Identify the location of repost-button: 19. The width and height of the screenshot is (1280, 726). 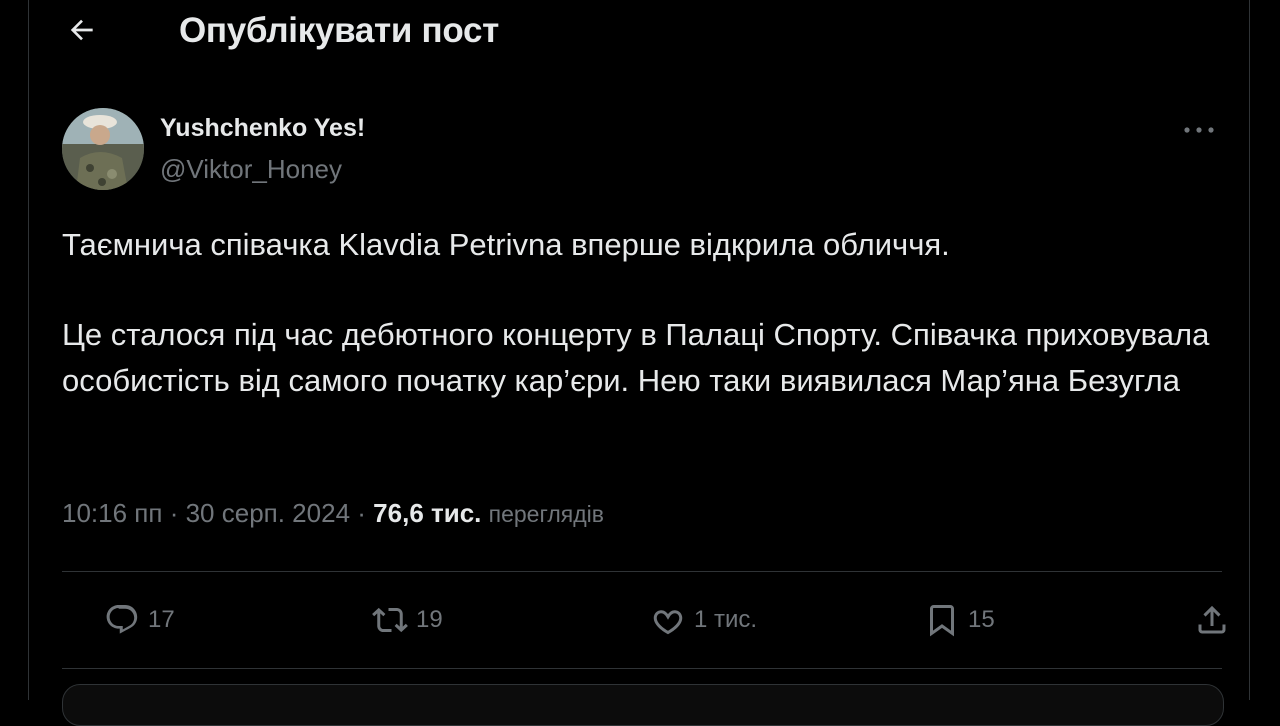
(407, 620).